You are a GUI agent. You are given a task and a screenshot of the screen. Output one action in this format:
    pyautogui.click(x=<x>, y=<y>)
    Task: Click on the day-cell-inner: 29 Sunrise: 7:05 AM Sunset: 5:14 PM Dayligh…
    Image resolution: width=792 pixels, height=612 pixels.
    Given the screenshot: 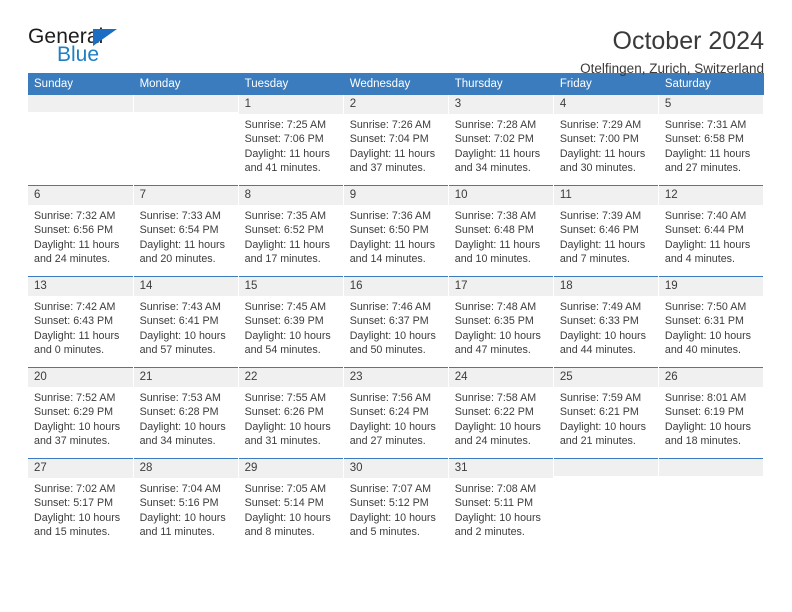 What is the action you would take?
    pyautogui.click(x=290, y=504)
    